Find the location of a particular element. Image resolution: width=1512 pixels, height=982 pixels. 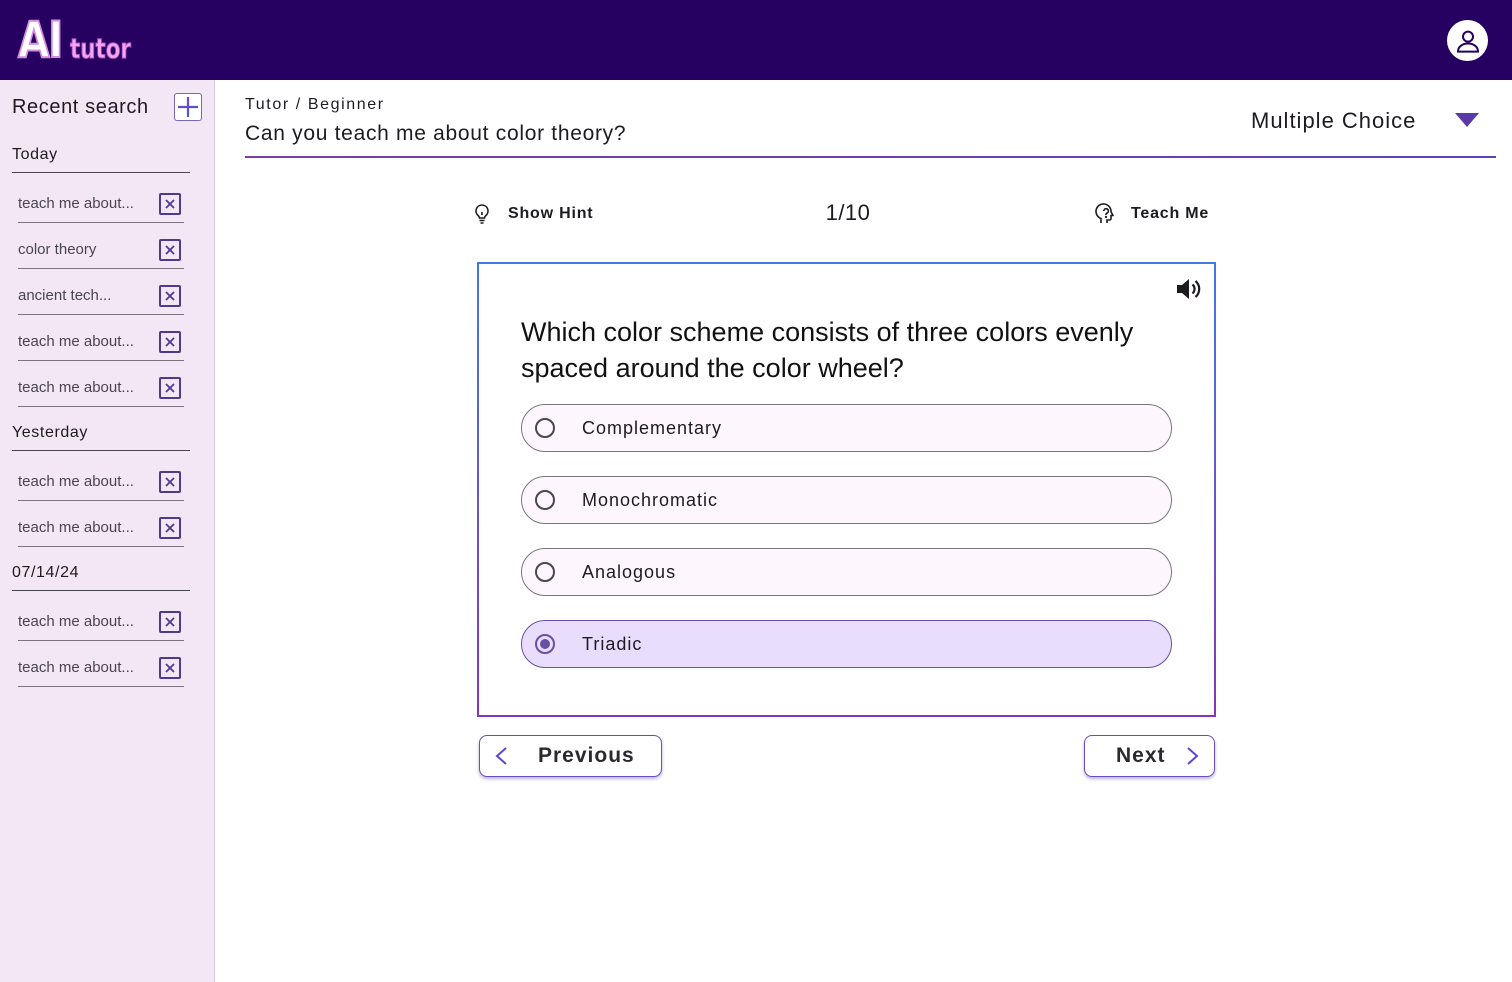

quiz-mode-label: Multiple Choice is located at coordinates (1334, 120).